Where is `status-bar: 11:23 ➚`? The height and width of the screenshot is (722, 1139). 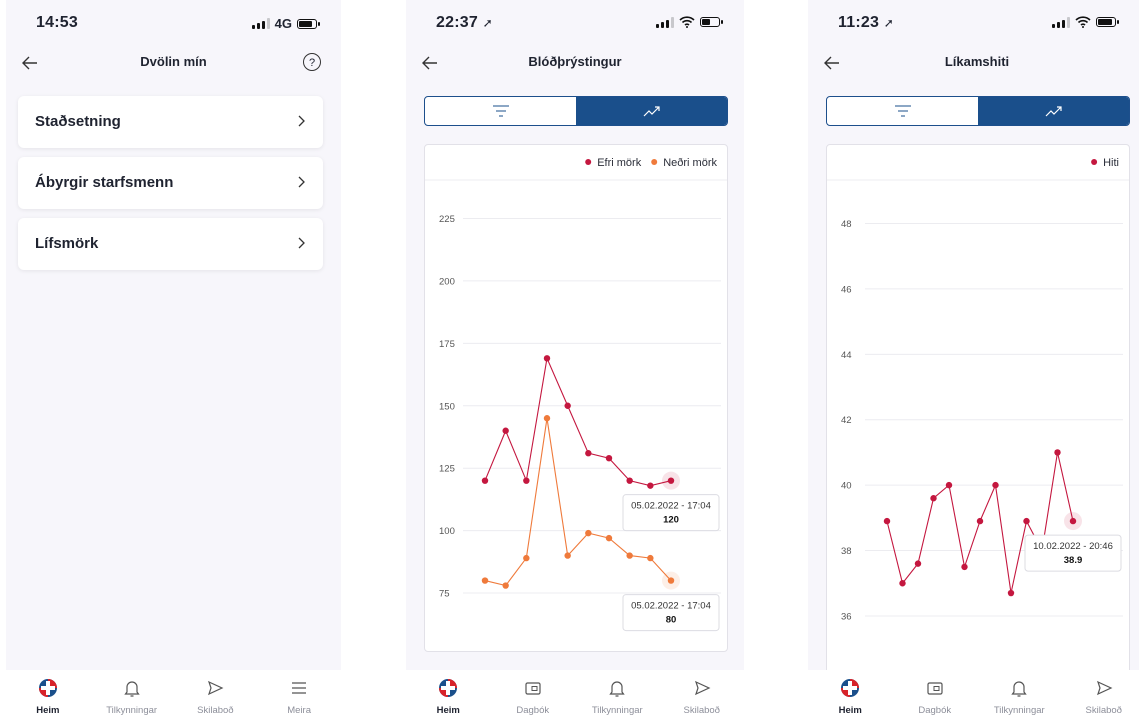 status-bar: 11:23 ➚ is located at coordinates (973, 25).